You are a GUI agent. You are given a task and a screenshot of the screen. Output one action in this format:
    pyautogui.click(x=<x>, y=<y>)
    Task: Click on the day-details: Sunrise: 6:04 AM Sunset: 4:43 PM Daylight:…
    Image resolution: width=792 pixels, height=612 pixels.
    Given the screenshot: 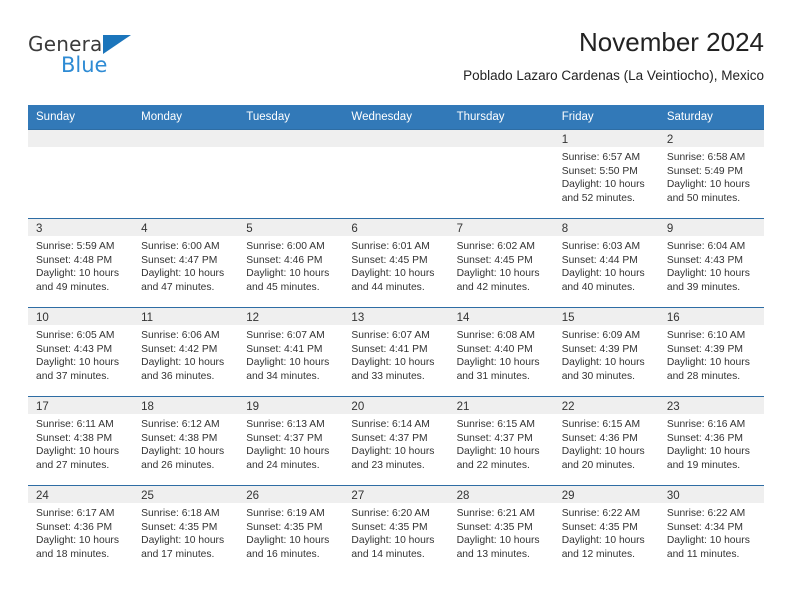 What is the action you would take?
    pyautogui.click(x=711, y=265)
    